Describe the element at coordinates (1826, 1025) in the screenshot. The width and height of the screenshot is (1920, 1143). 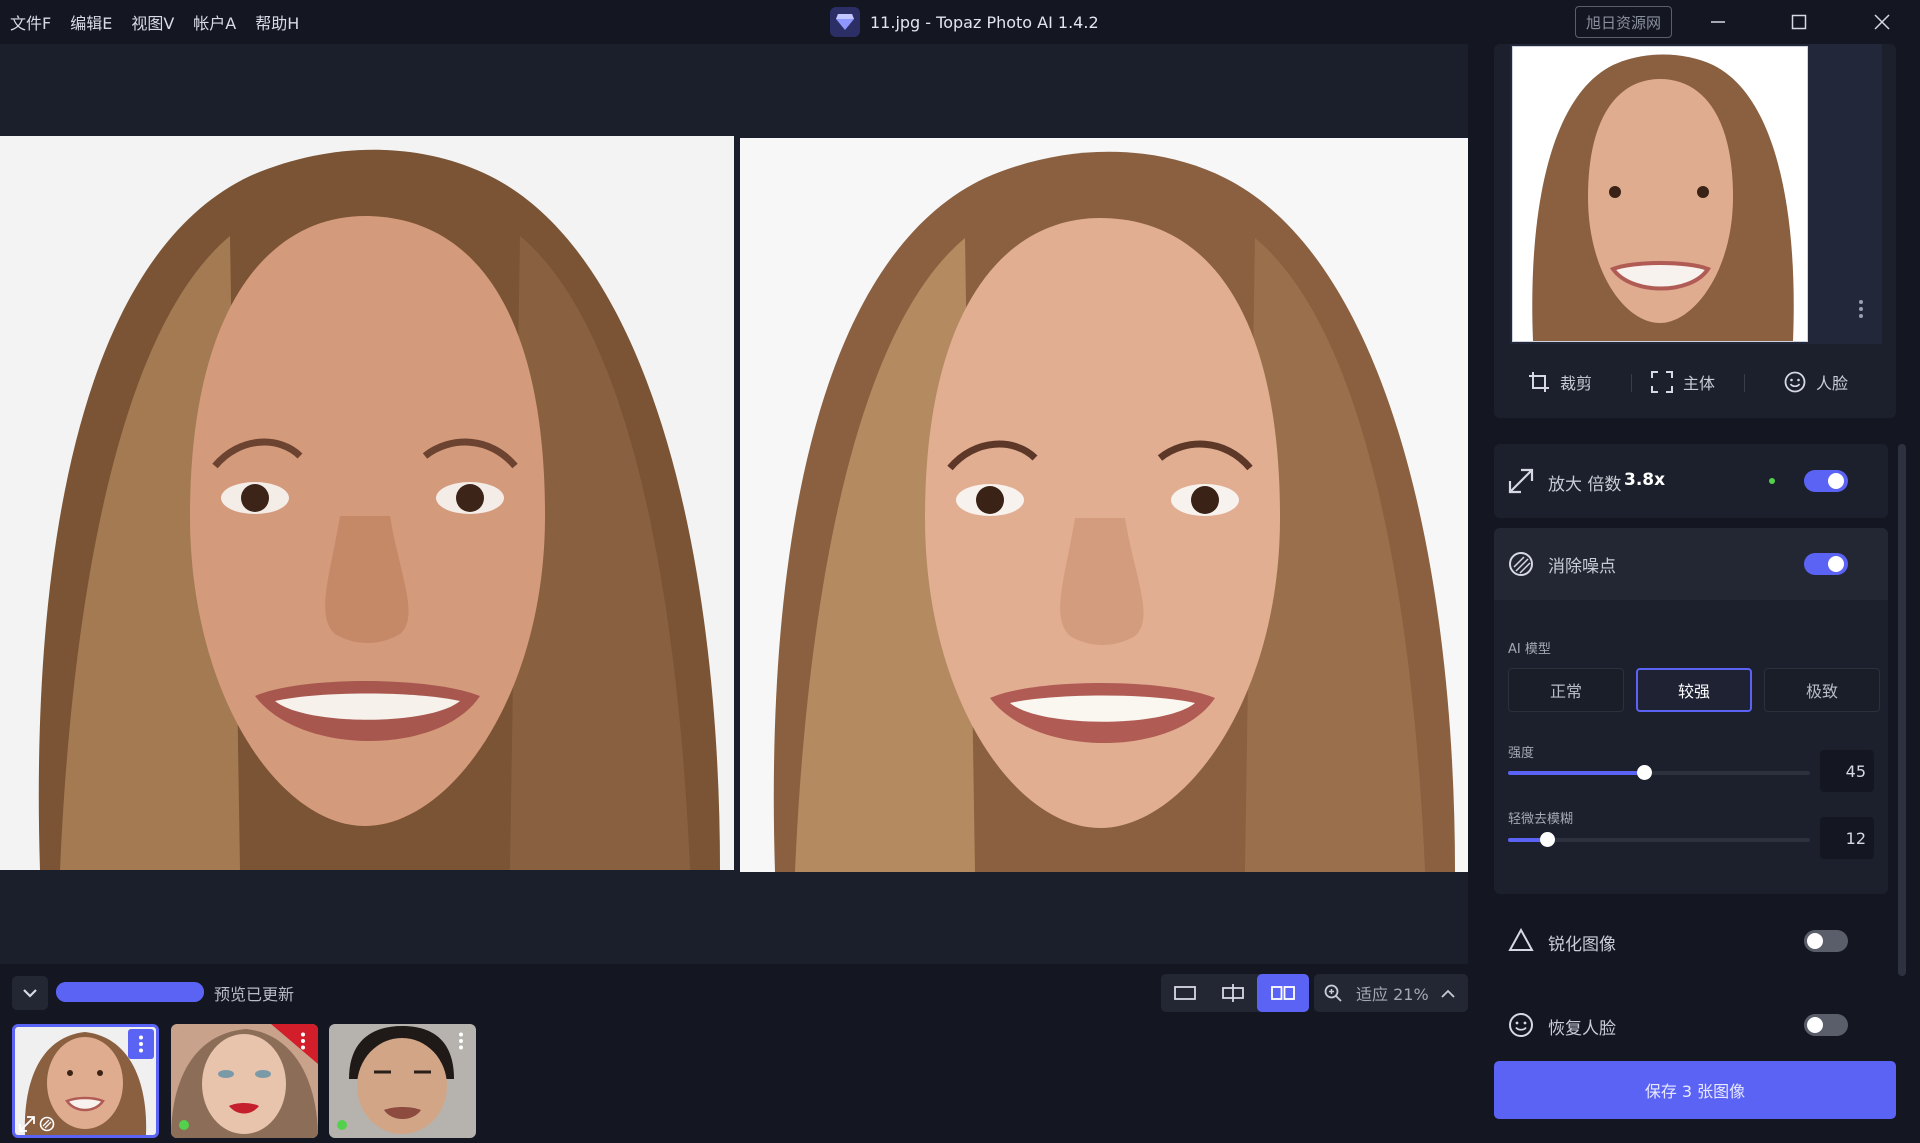
I see `face-recovery-toggle` at that location.